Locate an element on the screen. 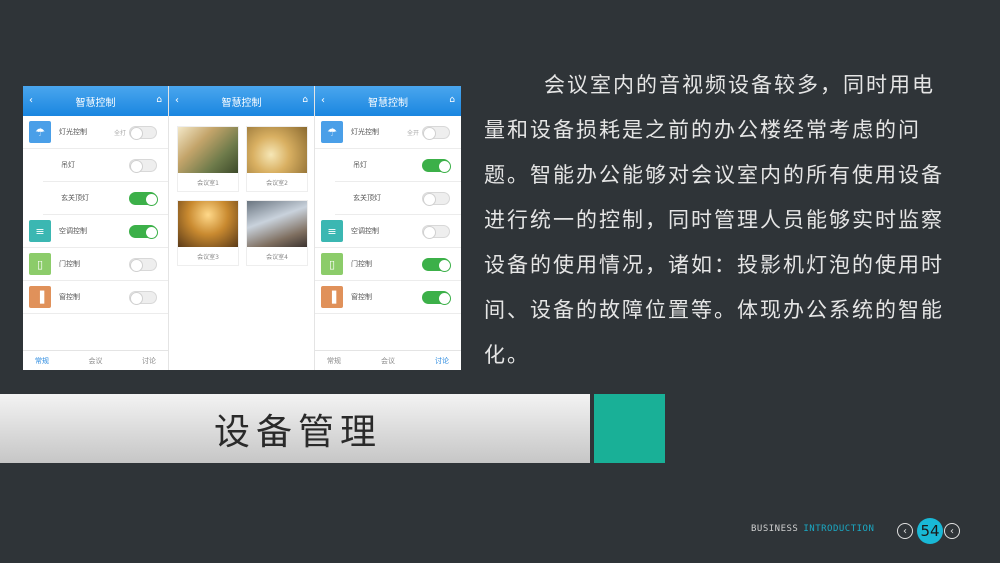  control-list: ☂ 灯光控制 全开 吊灯 玄关顶灯 ≡ 空调控制 ▯ 门控制 ▐ 窗控制 is located at coordinates (388, 215).